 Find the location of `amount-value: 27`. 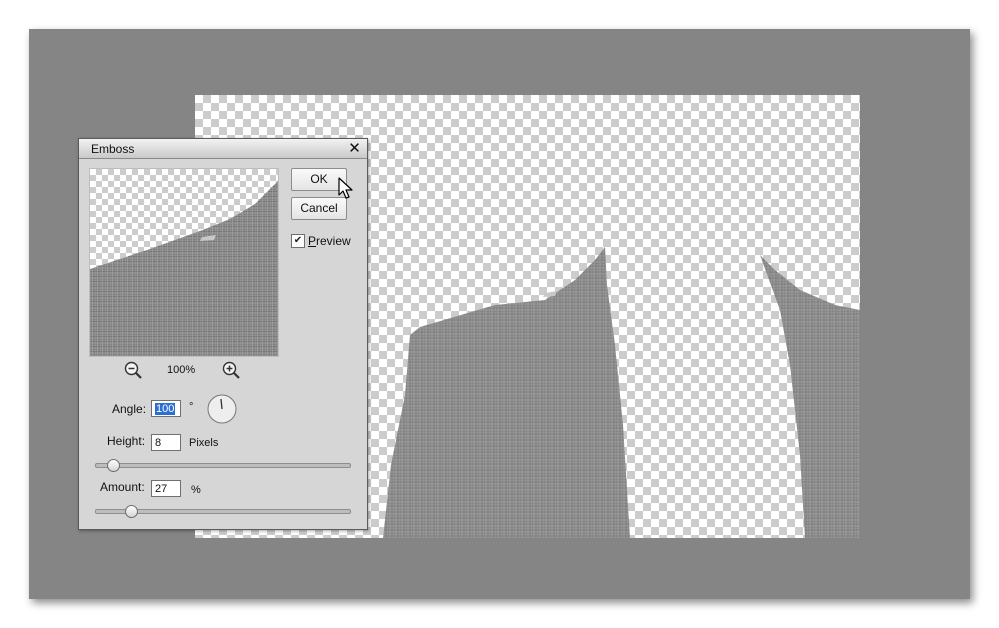

amount-value: 27 is located at coordinates (161, 489).